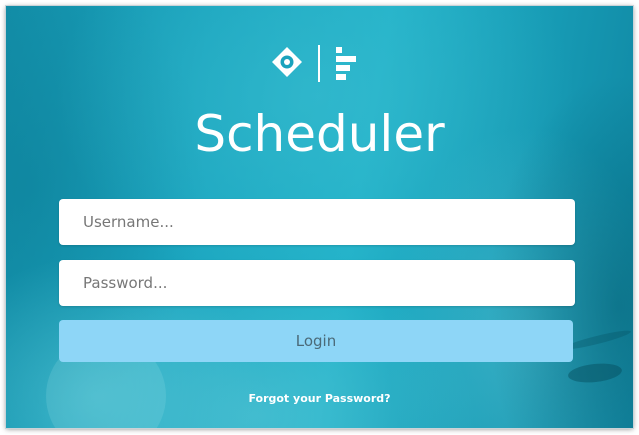 The height and width of the screenshot is (435, 639). I want to click on forgot-password-link: Forgot your Password?, so click(319, 398).